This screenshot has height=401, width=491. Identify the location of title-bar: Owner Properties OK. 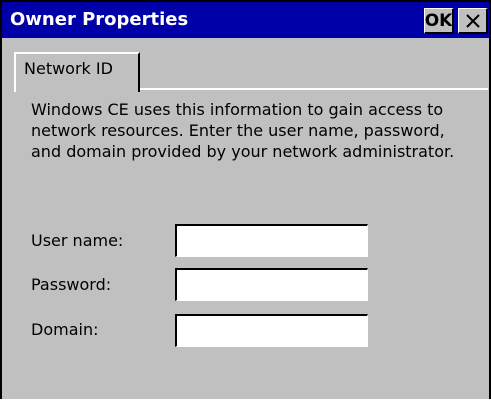
(245, 20).